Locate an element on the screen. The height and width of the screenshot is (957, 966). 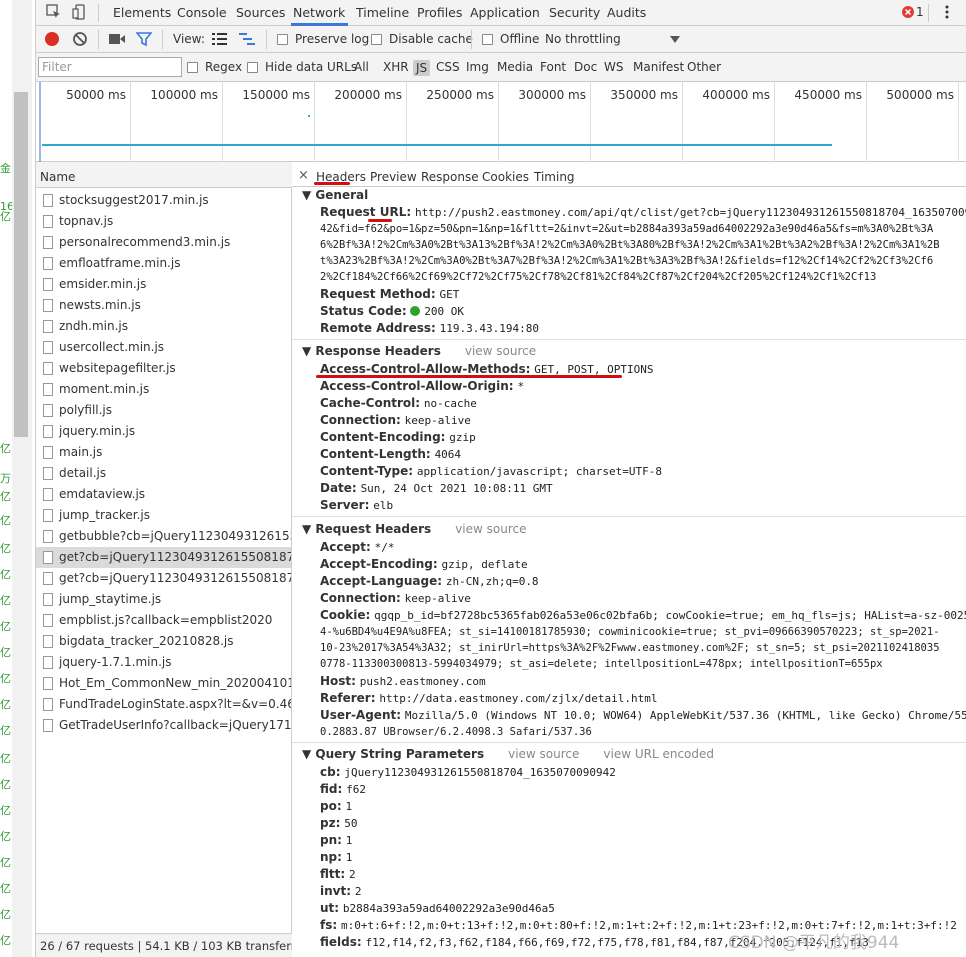
header-key: Access-Control-Allow-Methods: is located at coordinates (425, 369).